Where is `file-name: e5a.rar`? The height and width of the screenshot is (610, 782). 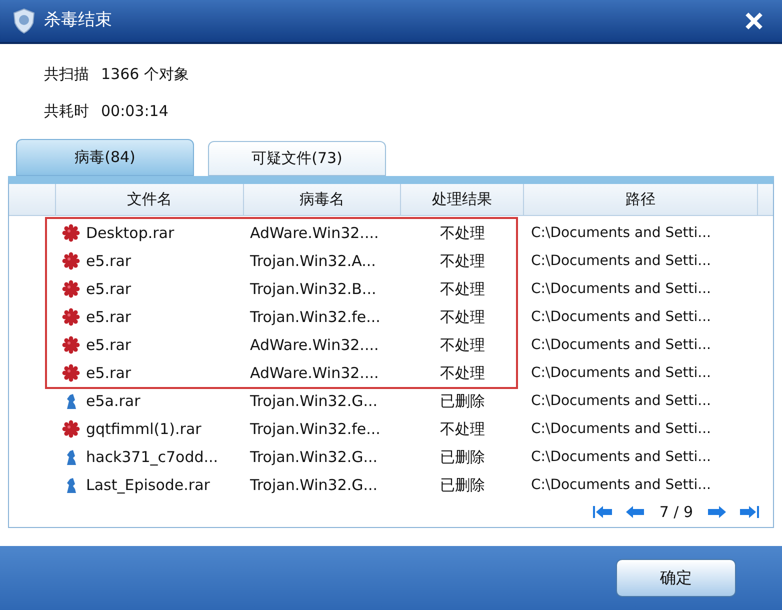
file-name: e5a.rar is located at coordinates (113, 401).